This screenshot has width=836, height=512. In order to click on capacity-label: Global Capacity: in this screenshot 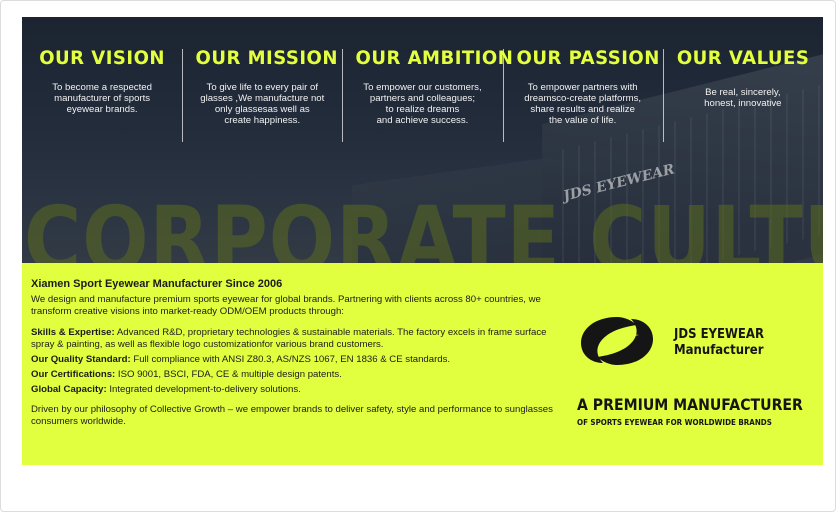, I will do `click(69, 389)`.